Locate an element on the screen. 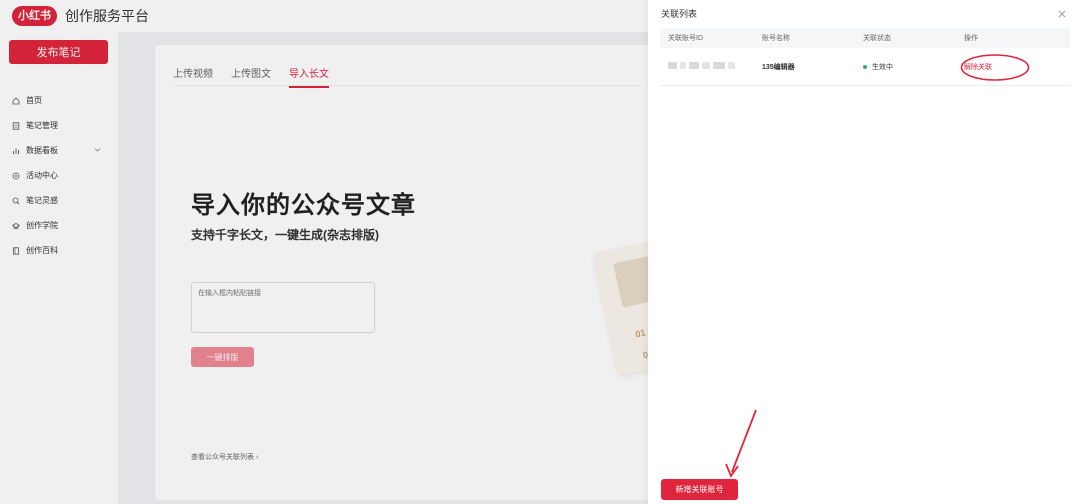  masked-account-id is located at coordinates (701, 65).